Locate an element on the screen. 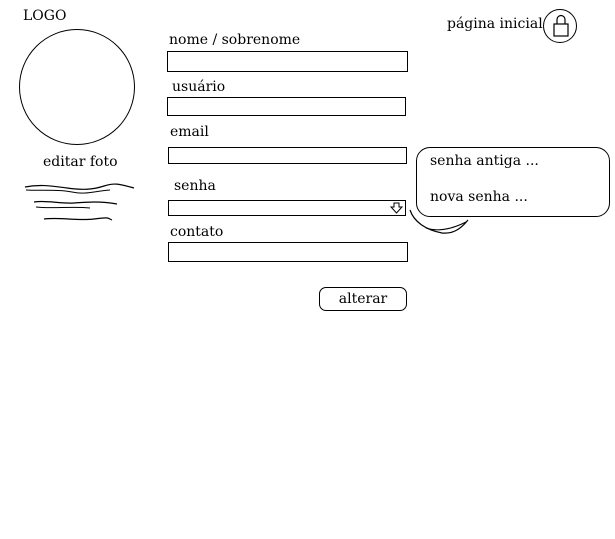 The height and width of the screenshot is (539, 615). alterar-button: alterar is located at coordinates (363, 299).